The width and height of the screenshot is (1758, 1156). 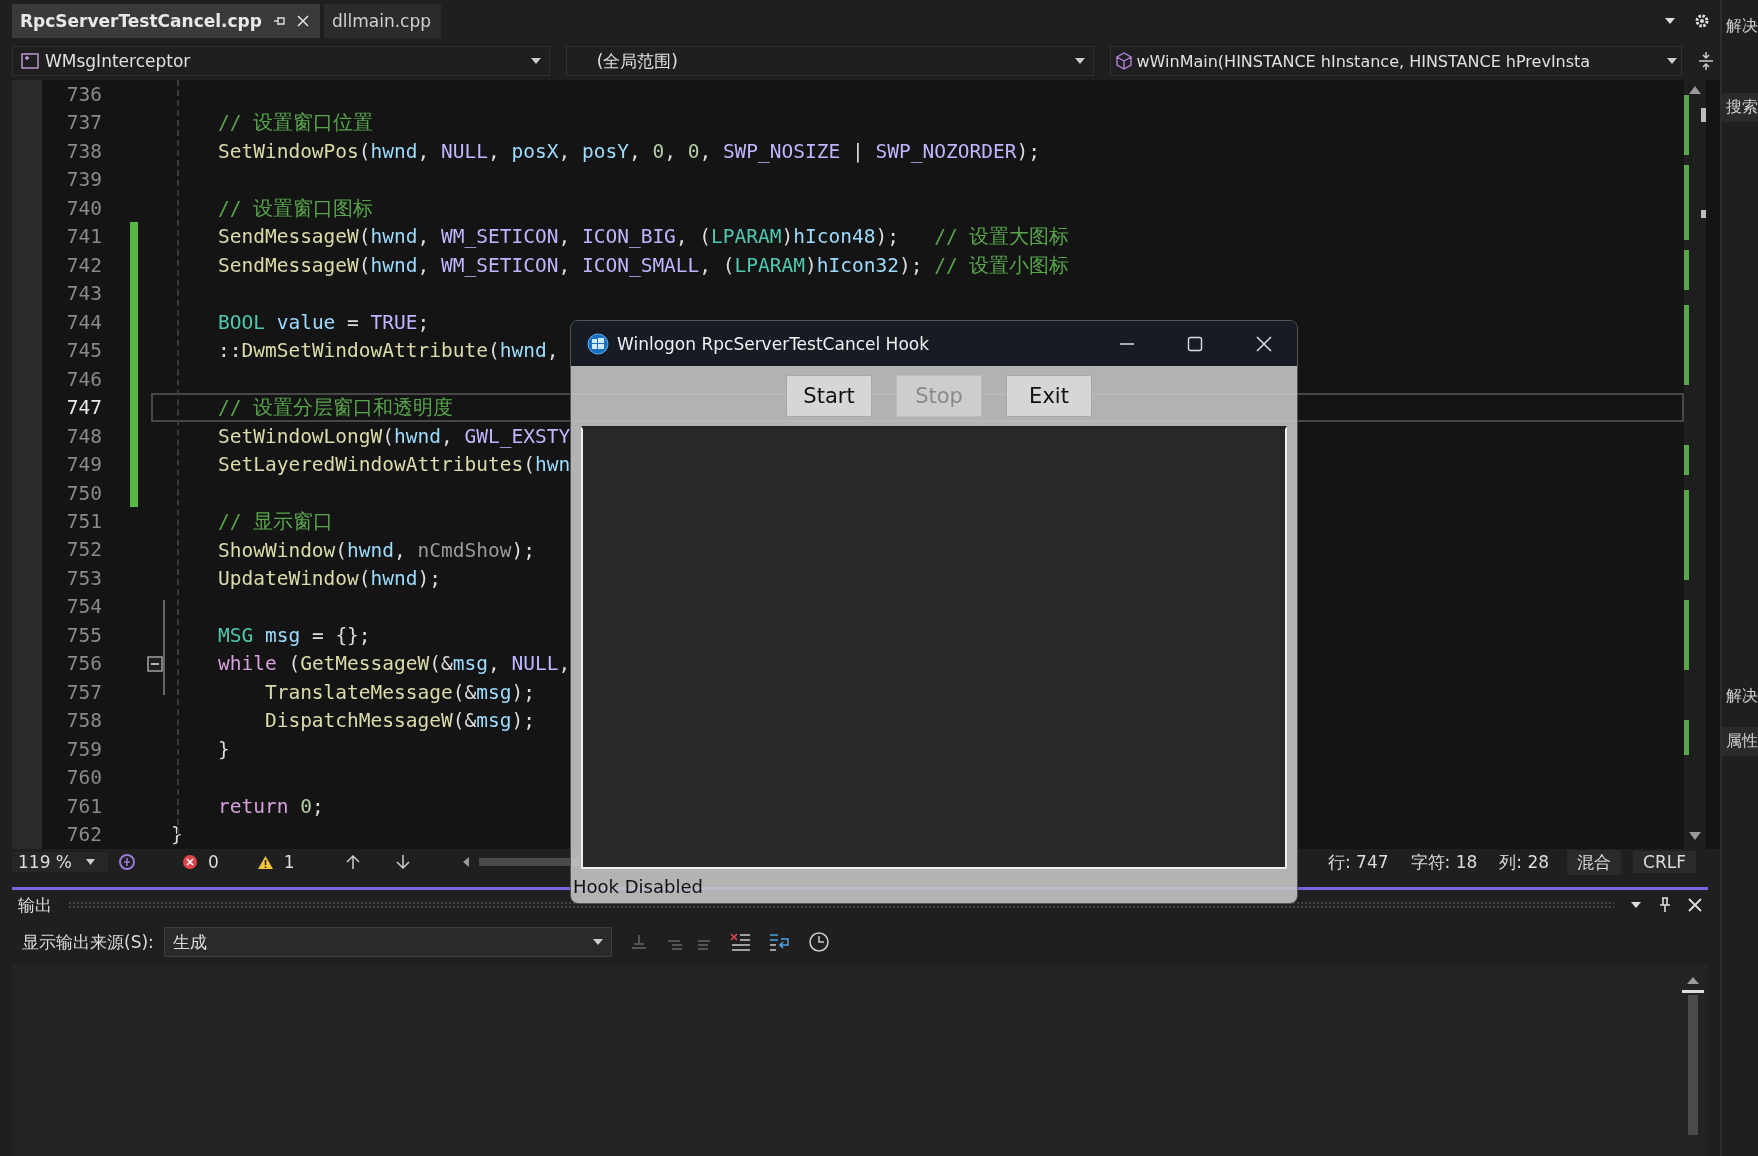 What do you see at coordinates (598, 343) in the screenshot?
I see `app-icon` at bounding box center [598, 343].